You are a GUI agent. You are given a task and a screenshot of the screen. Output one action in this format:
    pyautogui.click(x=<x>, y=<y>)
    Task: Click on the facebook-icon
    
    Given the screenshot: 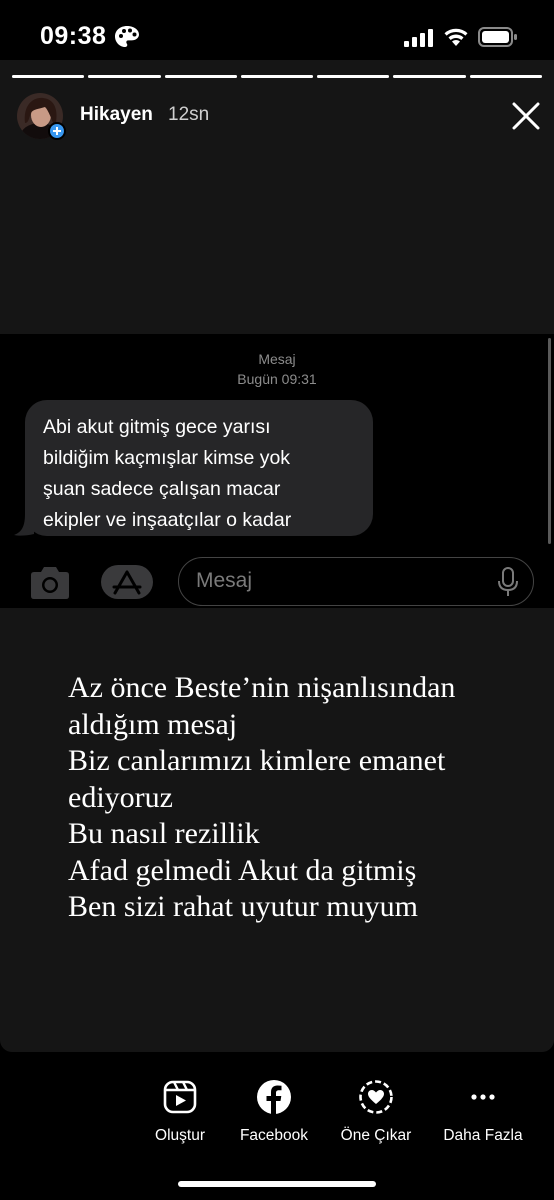 What is the action you would take?
    pyautogui.click(x=274, y=1097)
    